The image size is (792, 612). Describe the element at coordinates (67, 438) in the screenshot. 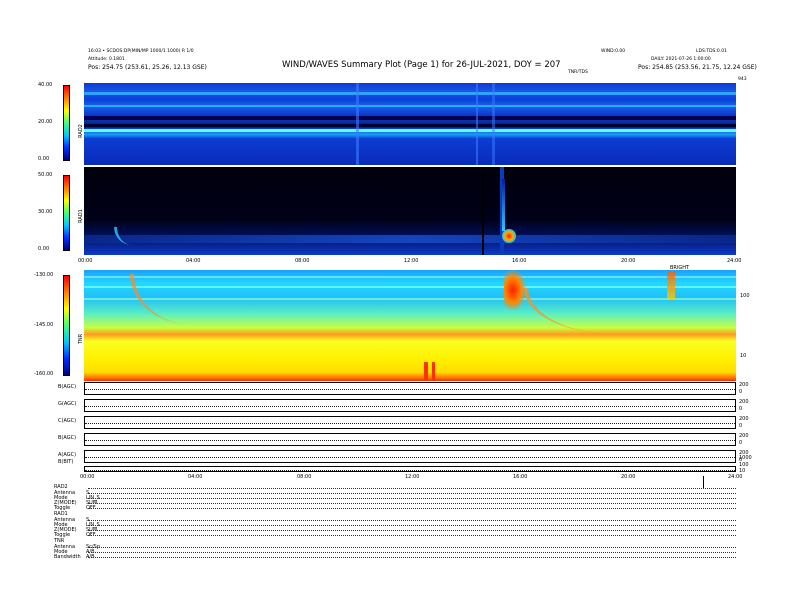

I see `aux-label-4: B(AGC)` at that location.